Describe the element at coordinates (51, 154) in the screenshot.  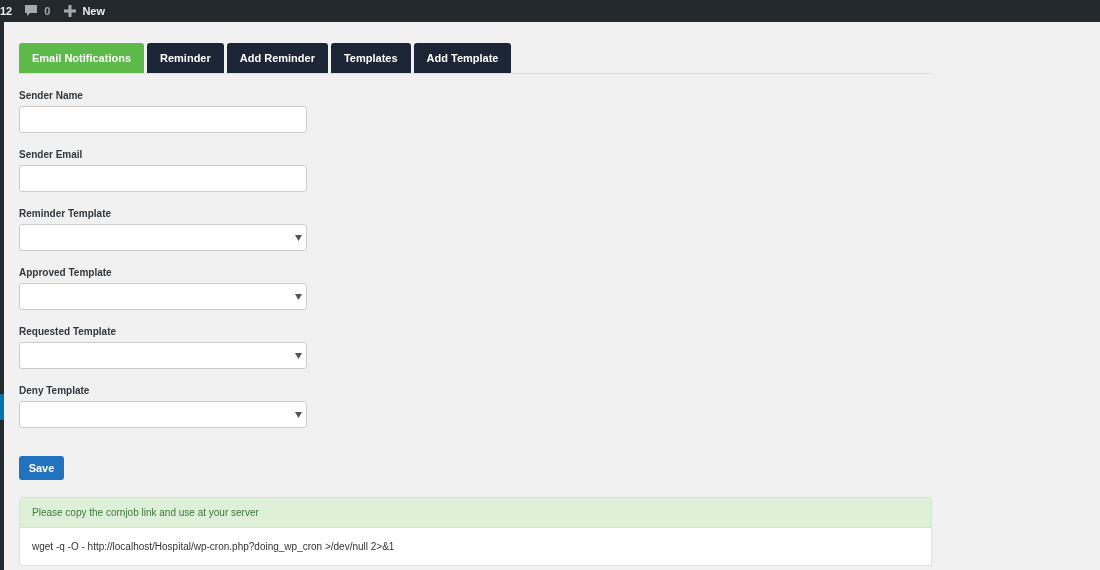
I see `field-label: Sender Email` at that location.